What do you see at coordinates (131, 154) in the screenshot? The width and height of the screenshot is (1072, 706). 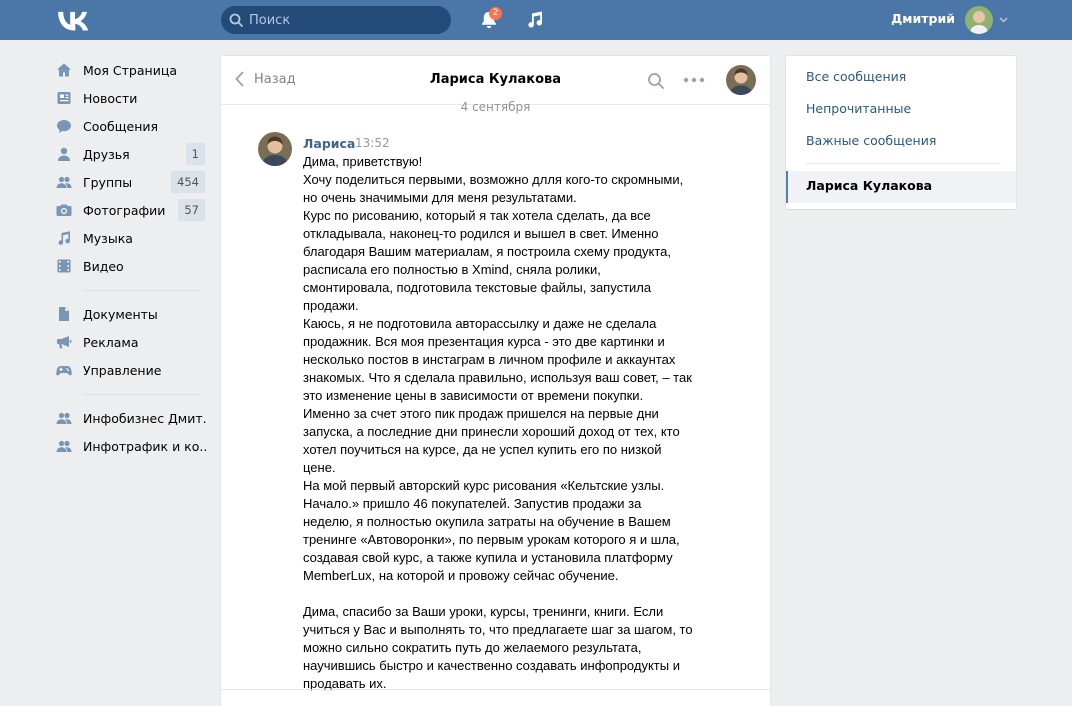 I see `nav-item-friends: Друзья 1` at bounding box center [131, 154].